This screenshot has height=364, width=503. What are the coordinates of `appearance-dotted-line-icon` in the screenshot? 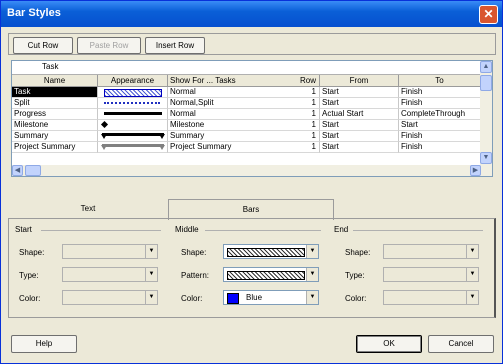 It's located at (133, 103).